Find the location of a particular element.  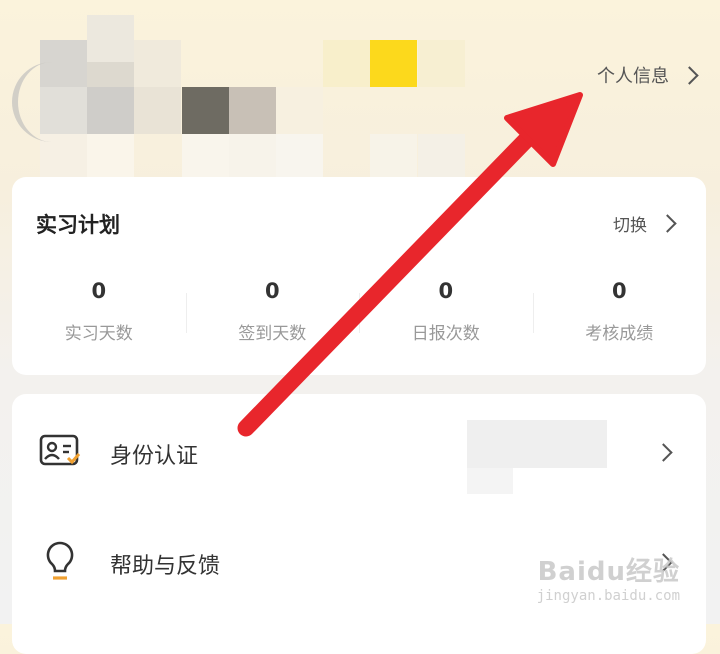

watermark: Baidu经验 jingyan.baidu.com is located at coordinates (608, 577).